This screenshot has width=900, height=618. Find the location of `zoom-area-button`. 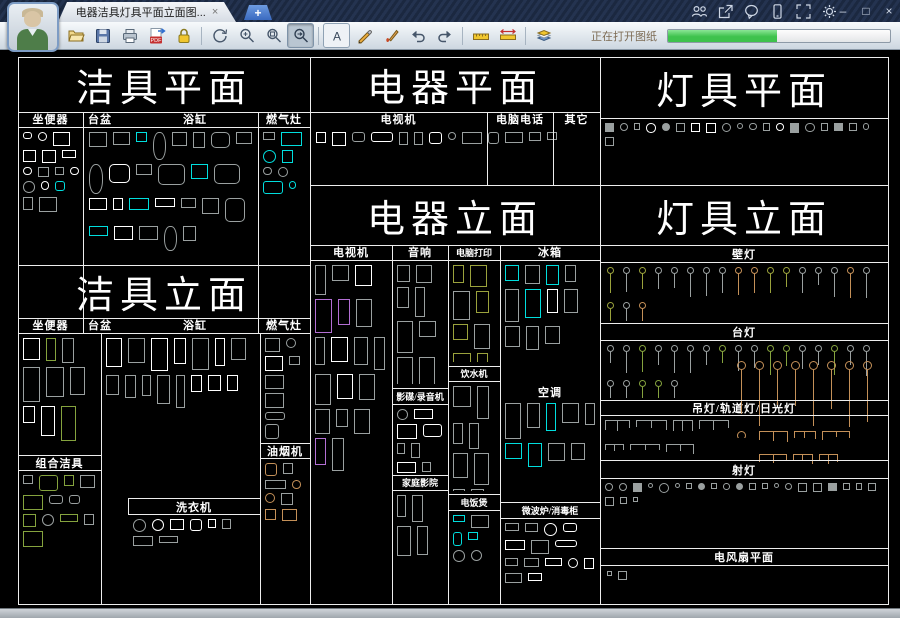

zoom-area-button is located at coordinates (300, 35).